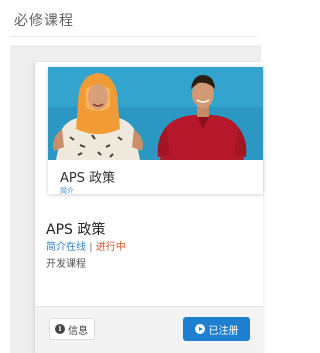 This screenshot has width=320, height=353. I want to click on thumbnail-course-title: APS 政策, so click(88, 178).